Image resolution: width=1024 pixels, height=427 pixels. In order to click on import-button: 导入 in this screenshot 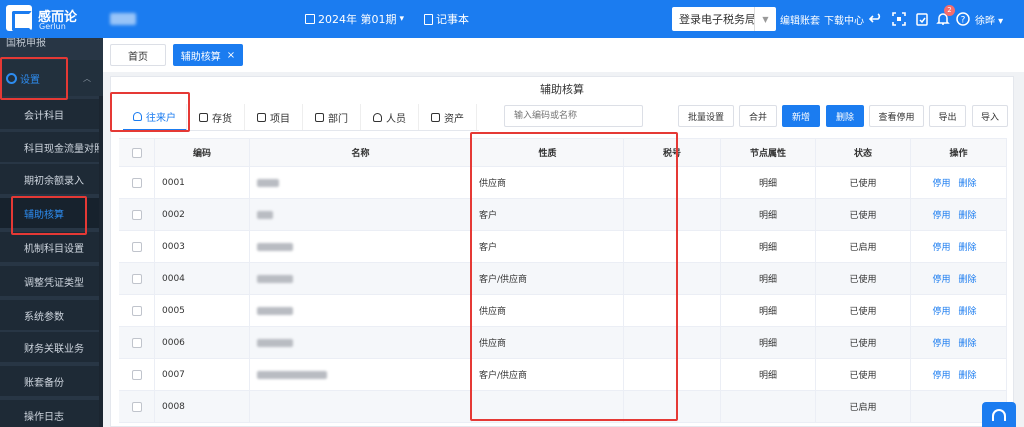, I will do `click(990, 116)`.